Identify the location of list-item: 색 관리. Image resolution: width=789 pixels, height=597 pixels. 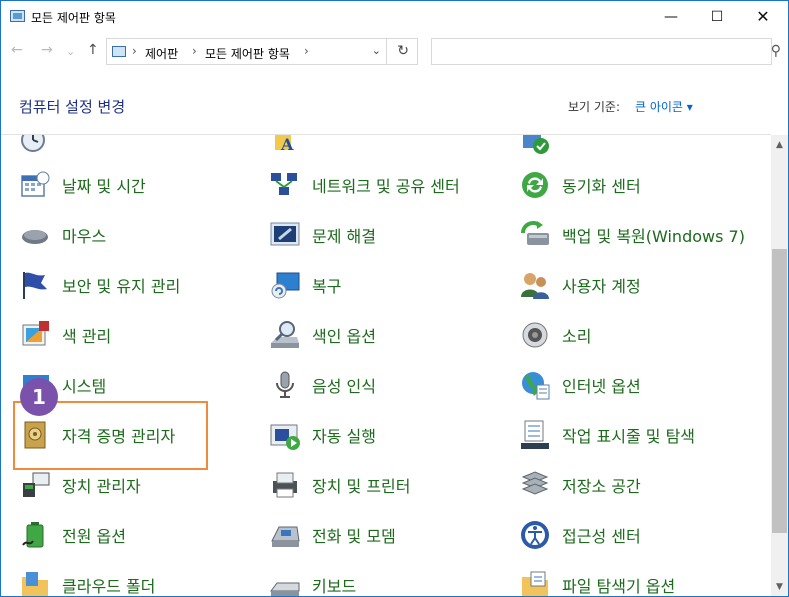
(65, 335).